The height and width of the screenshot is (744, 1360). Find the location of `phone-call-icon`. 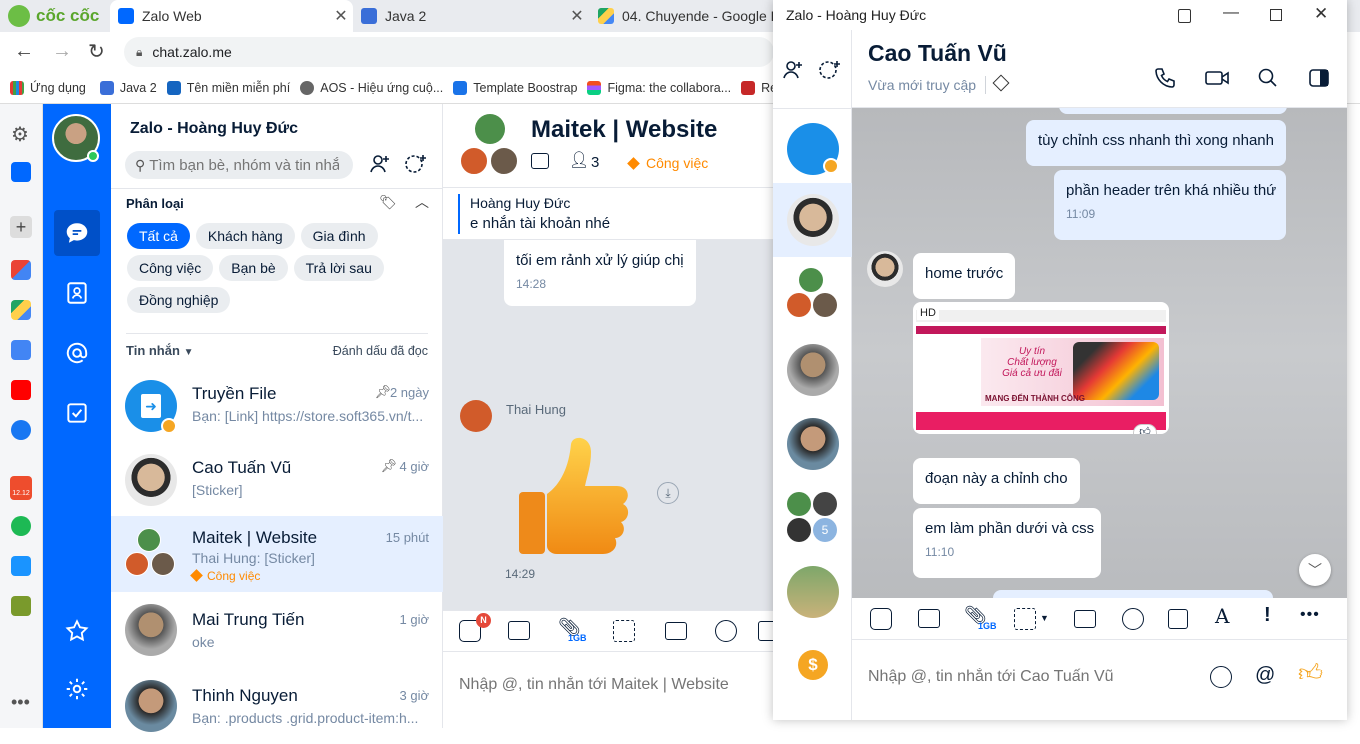

phone-call-icon is located at coordinates (1165, 78).